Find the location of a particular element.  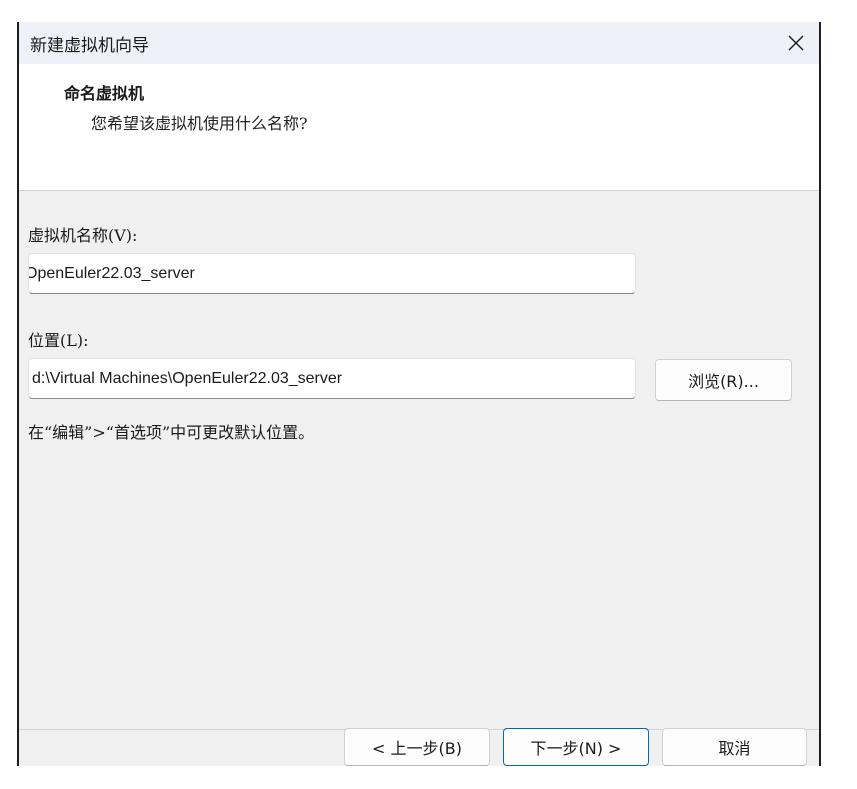

close-button is located at coordinates (796, 43).